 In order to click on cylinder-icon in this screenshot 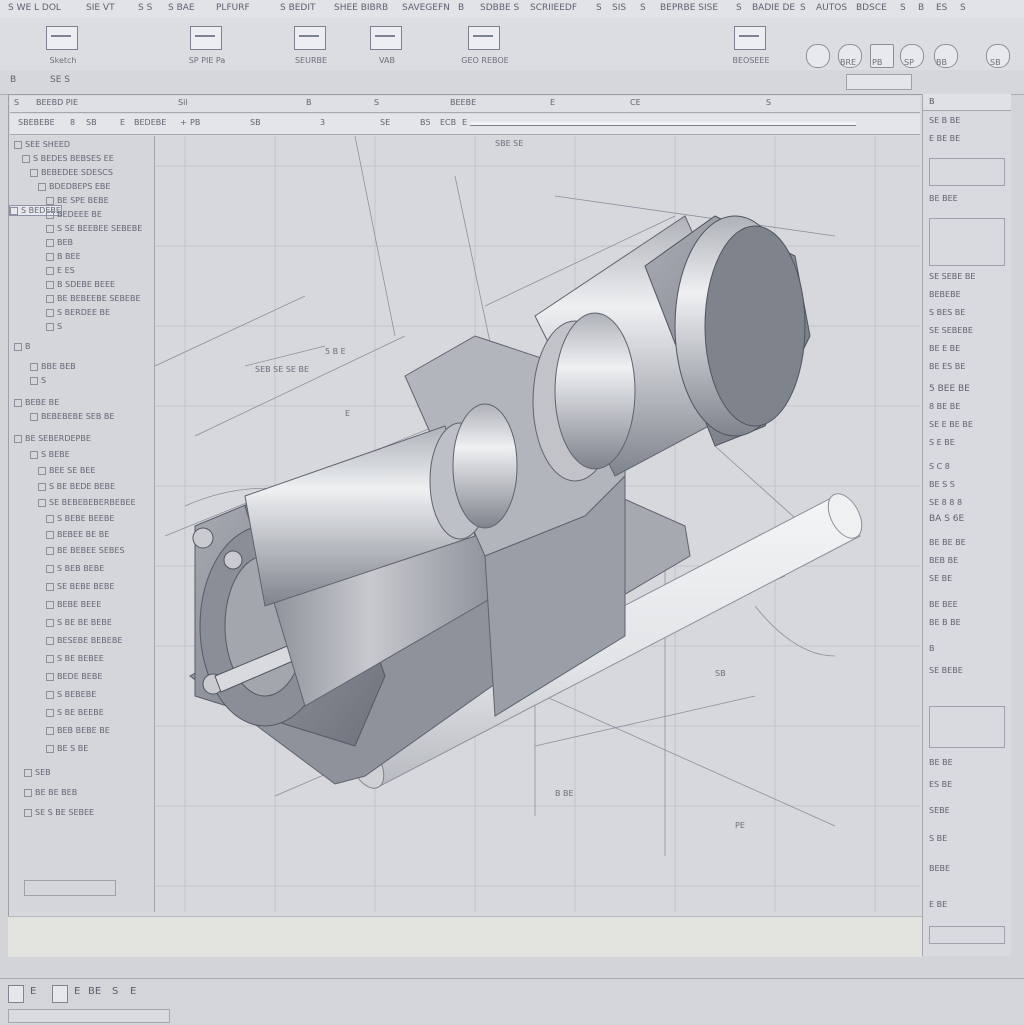, I will do `click(818, 56)`.